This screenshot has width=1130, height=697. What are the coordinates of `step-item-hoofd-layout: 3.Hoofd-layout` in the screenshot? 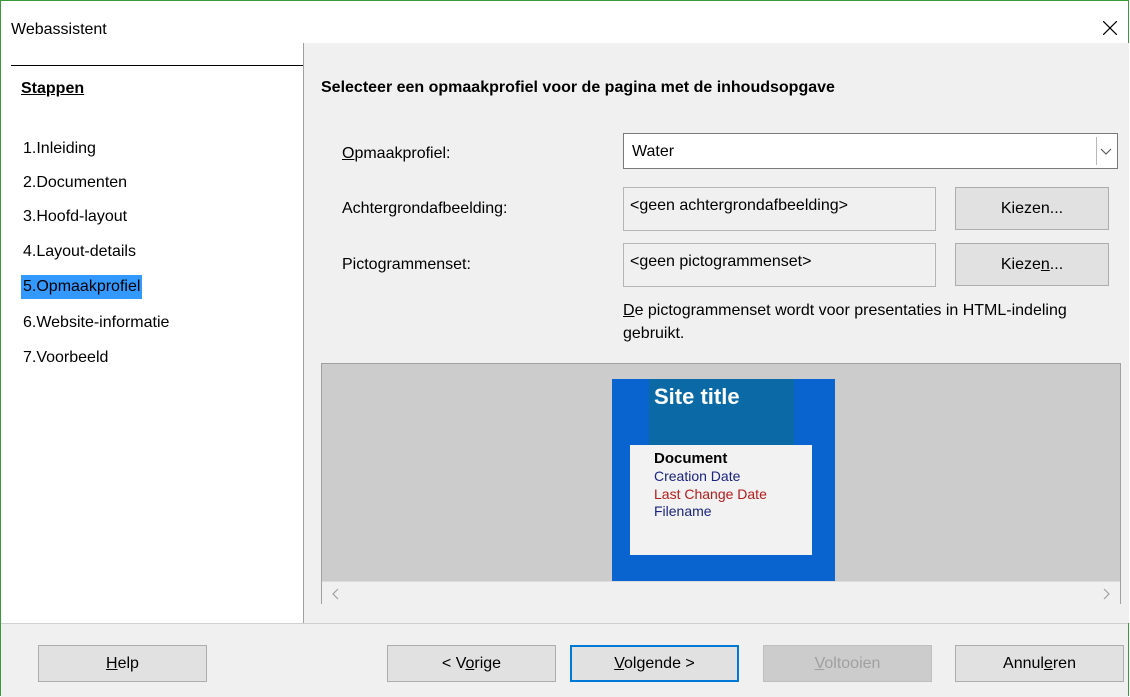 It's located at (75, 217).